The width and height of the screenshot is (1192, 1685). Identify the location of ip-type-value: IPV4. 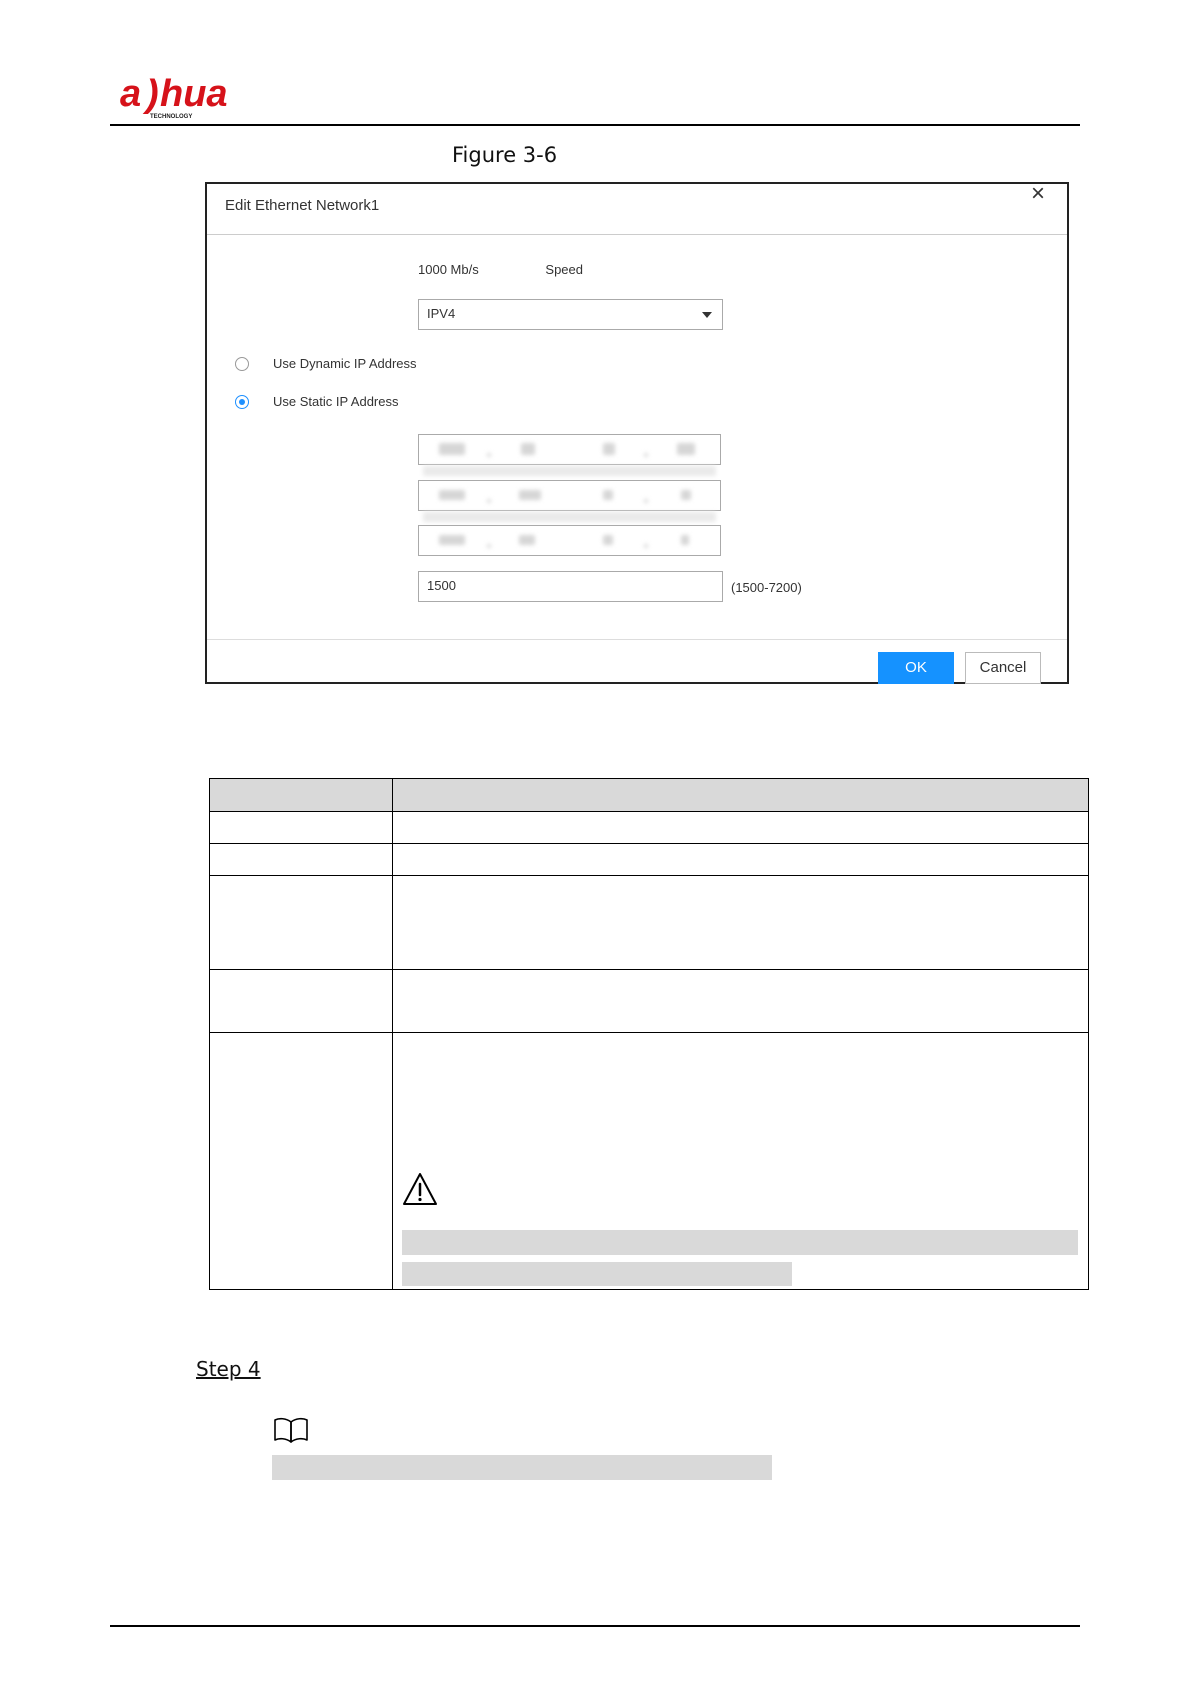
(441, 313).